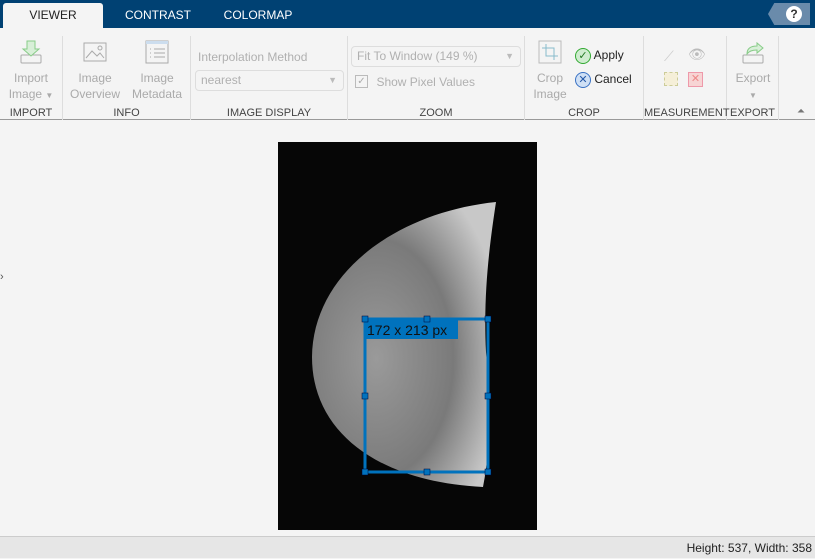 The width and height of the screenshot is (815, 559). I want to click on zoom-section-label: ZOOM, so click(436, 113).